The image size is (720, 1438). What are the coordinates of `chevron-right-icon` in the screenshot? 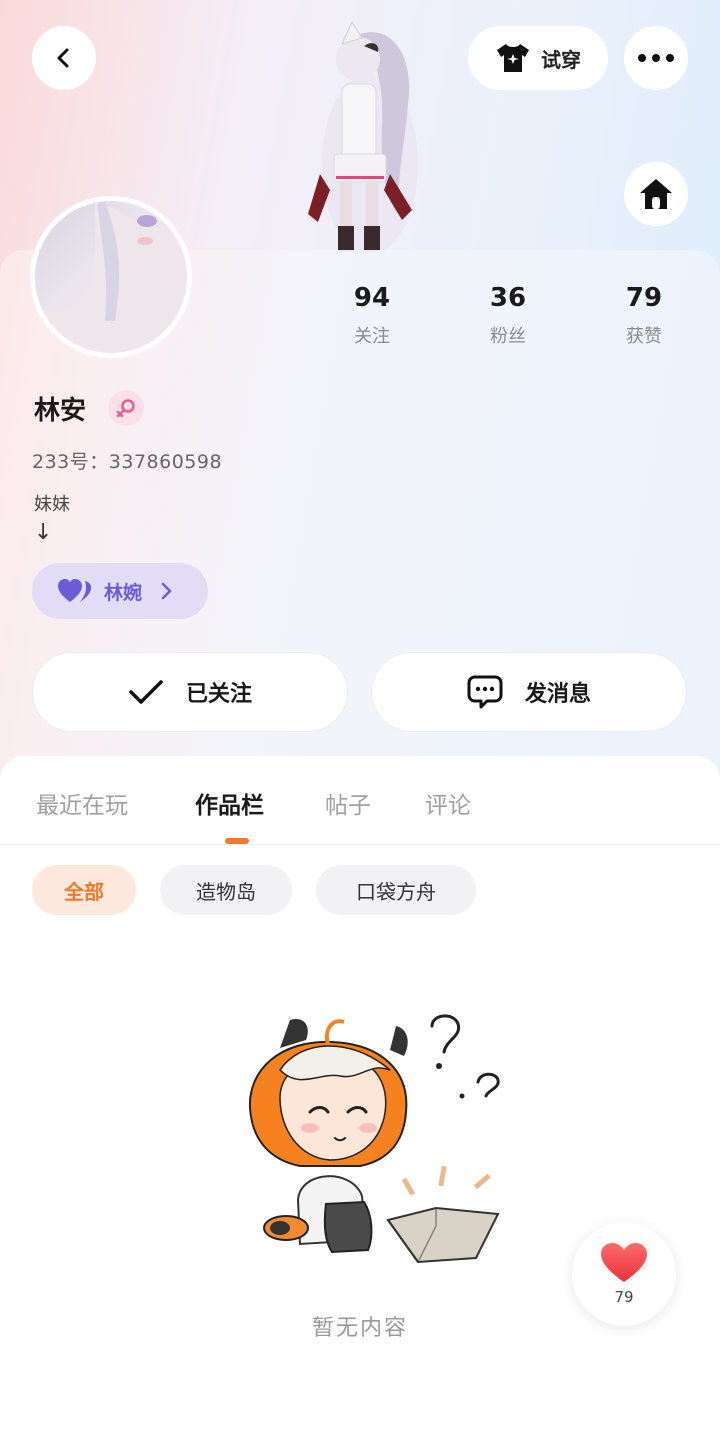 It's located at (166, 591).